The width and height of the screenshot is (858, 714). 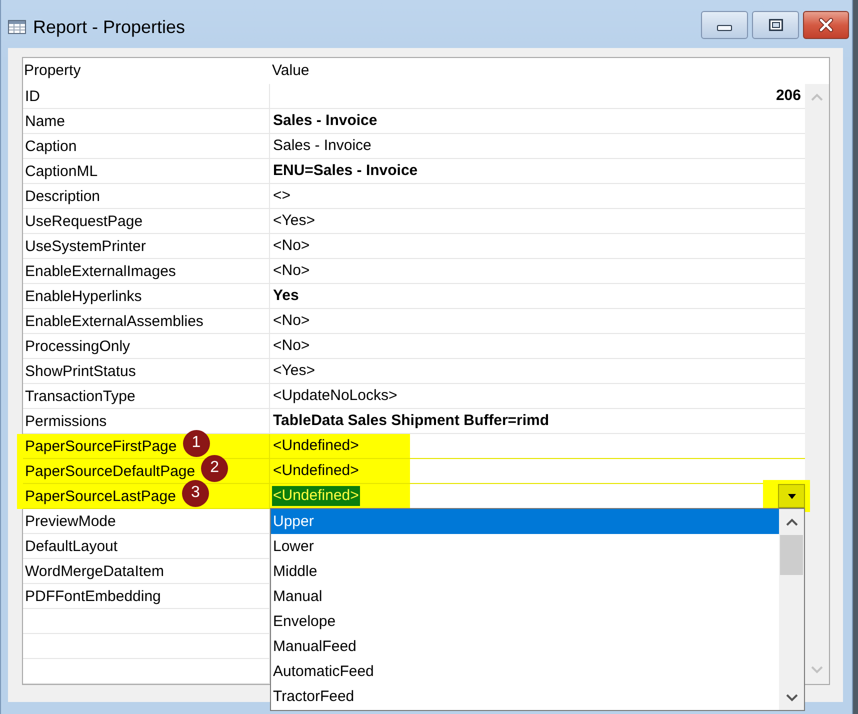 What do you see at coordinates (414, 271) in the screenshot?
I see `property-row: EnableExternalImages <No>` at bounding box center [414, 271].